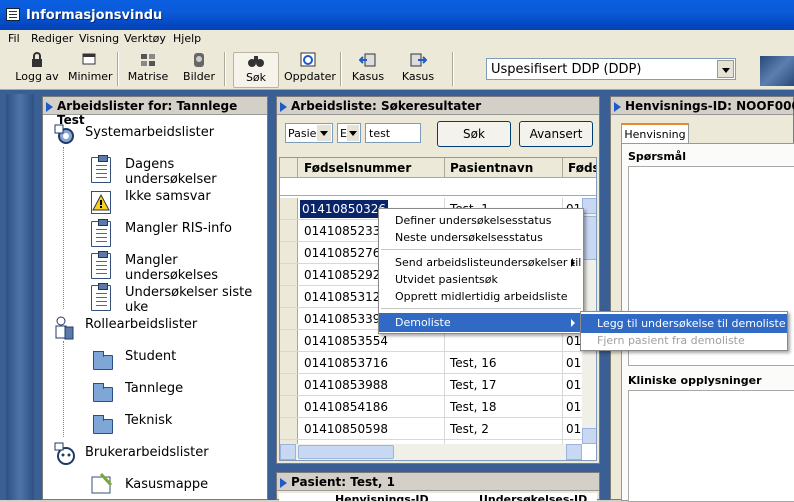 This screenshot has height=502, width=794. Describe the element at coordinates (196, 300) in the screenshot. I see `tree-item-last-week: Undersøkelser siste uke` at that location.